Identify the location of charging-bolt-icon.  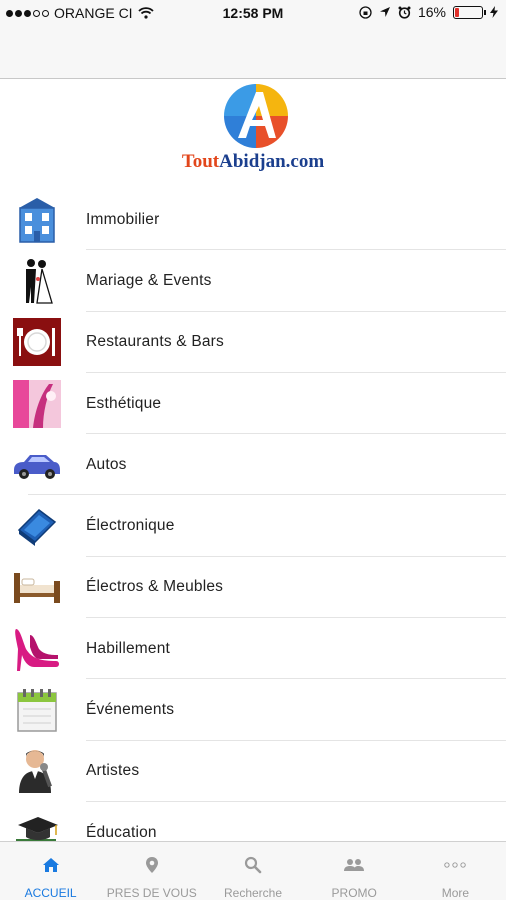
(494, 12).